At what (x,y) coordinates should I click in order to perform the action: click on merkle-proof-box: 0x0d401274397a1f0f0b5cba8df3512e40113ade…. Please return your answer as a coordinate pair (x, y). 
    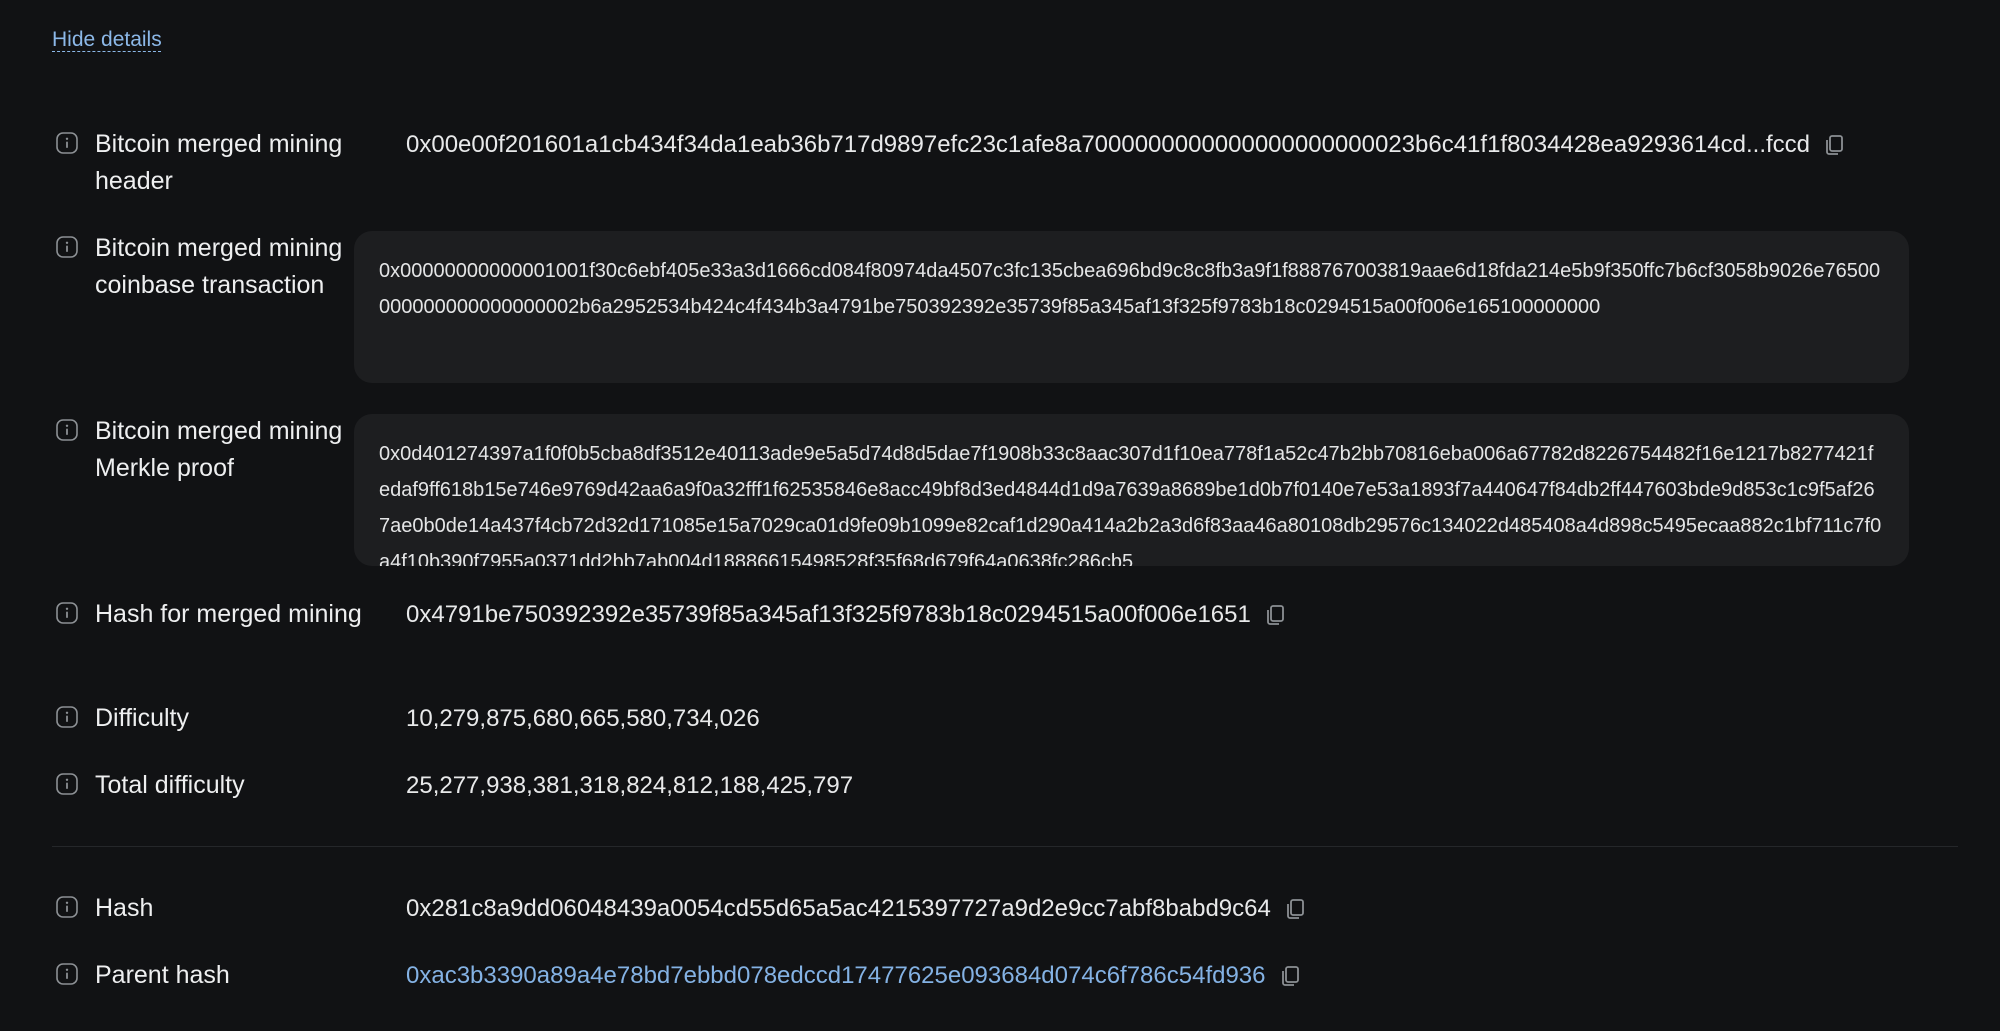
    Looking at the image, I should click on (1131, 490).